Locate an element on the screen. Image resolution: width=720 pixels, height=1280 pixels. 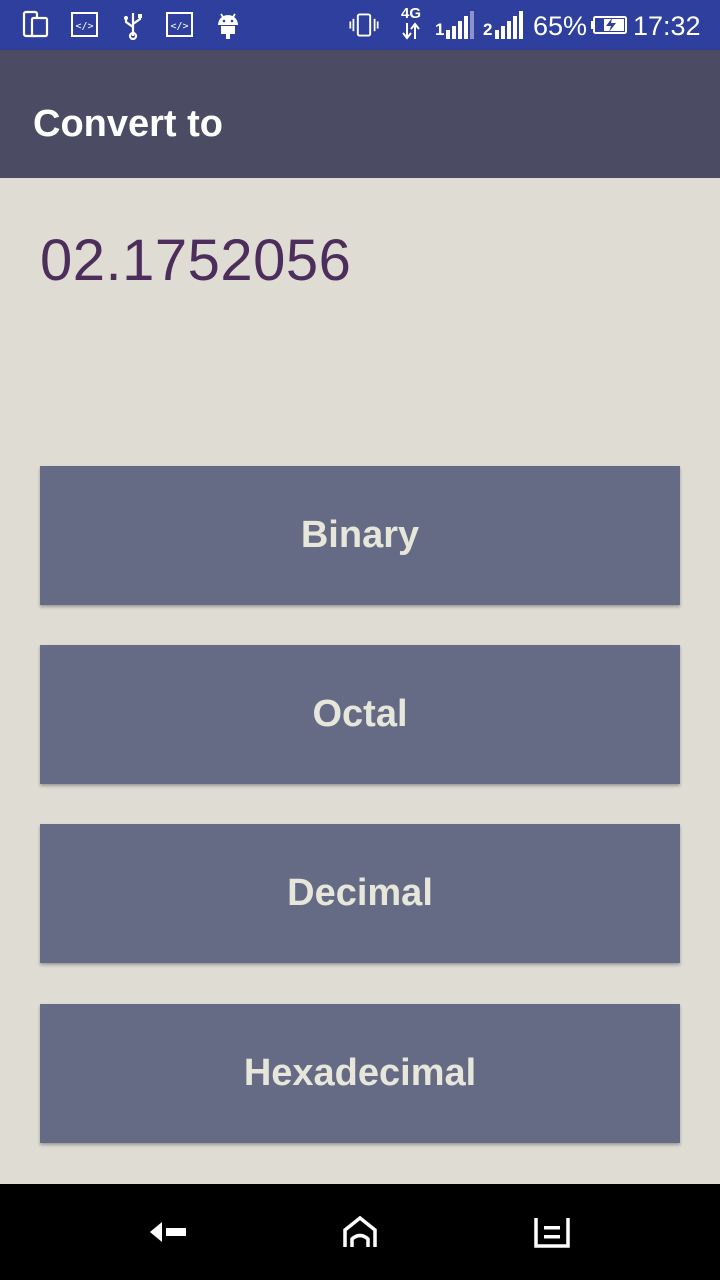
value-display: 02.1752056 is located at coordinates (196, 260).